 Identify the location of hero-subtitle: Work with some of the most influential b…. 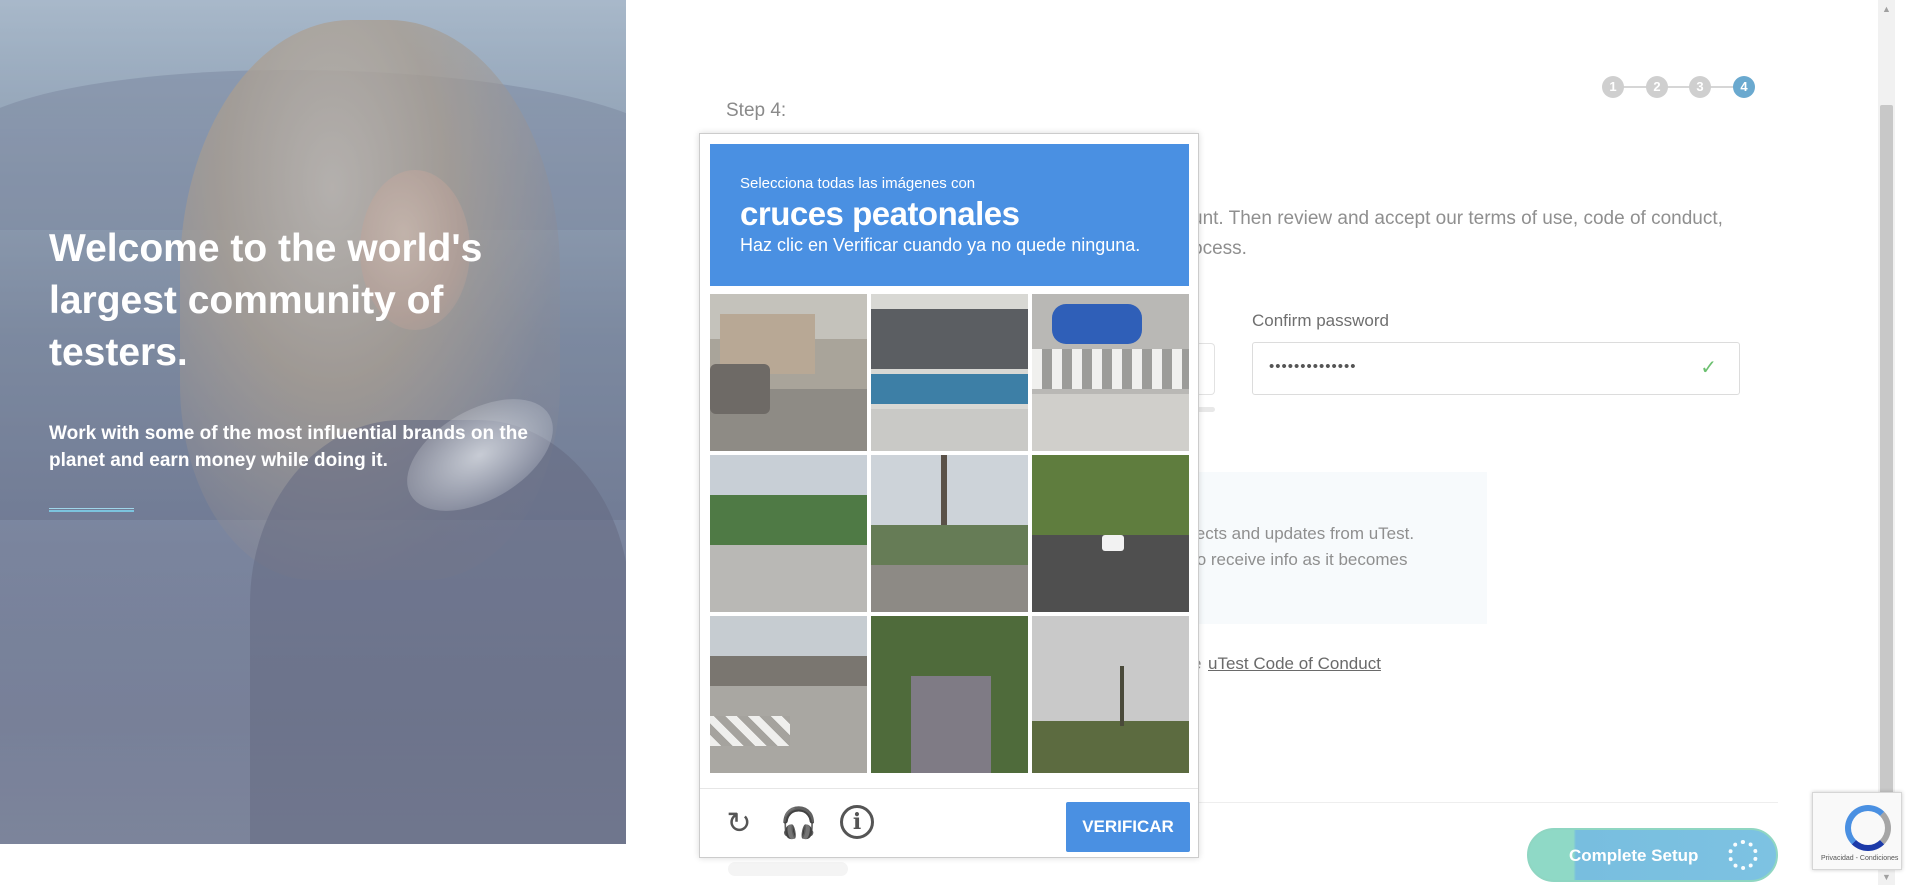
(288, 447).